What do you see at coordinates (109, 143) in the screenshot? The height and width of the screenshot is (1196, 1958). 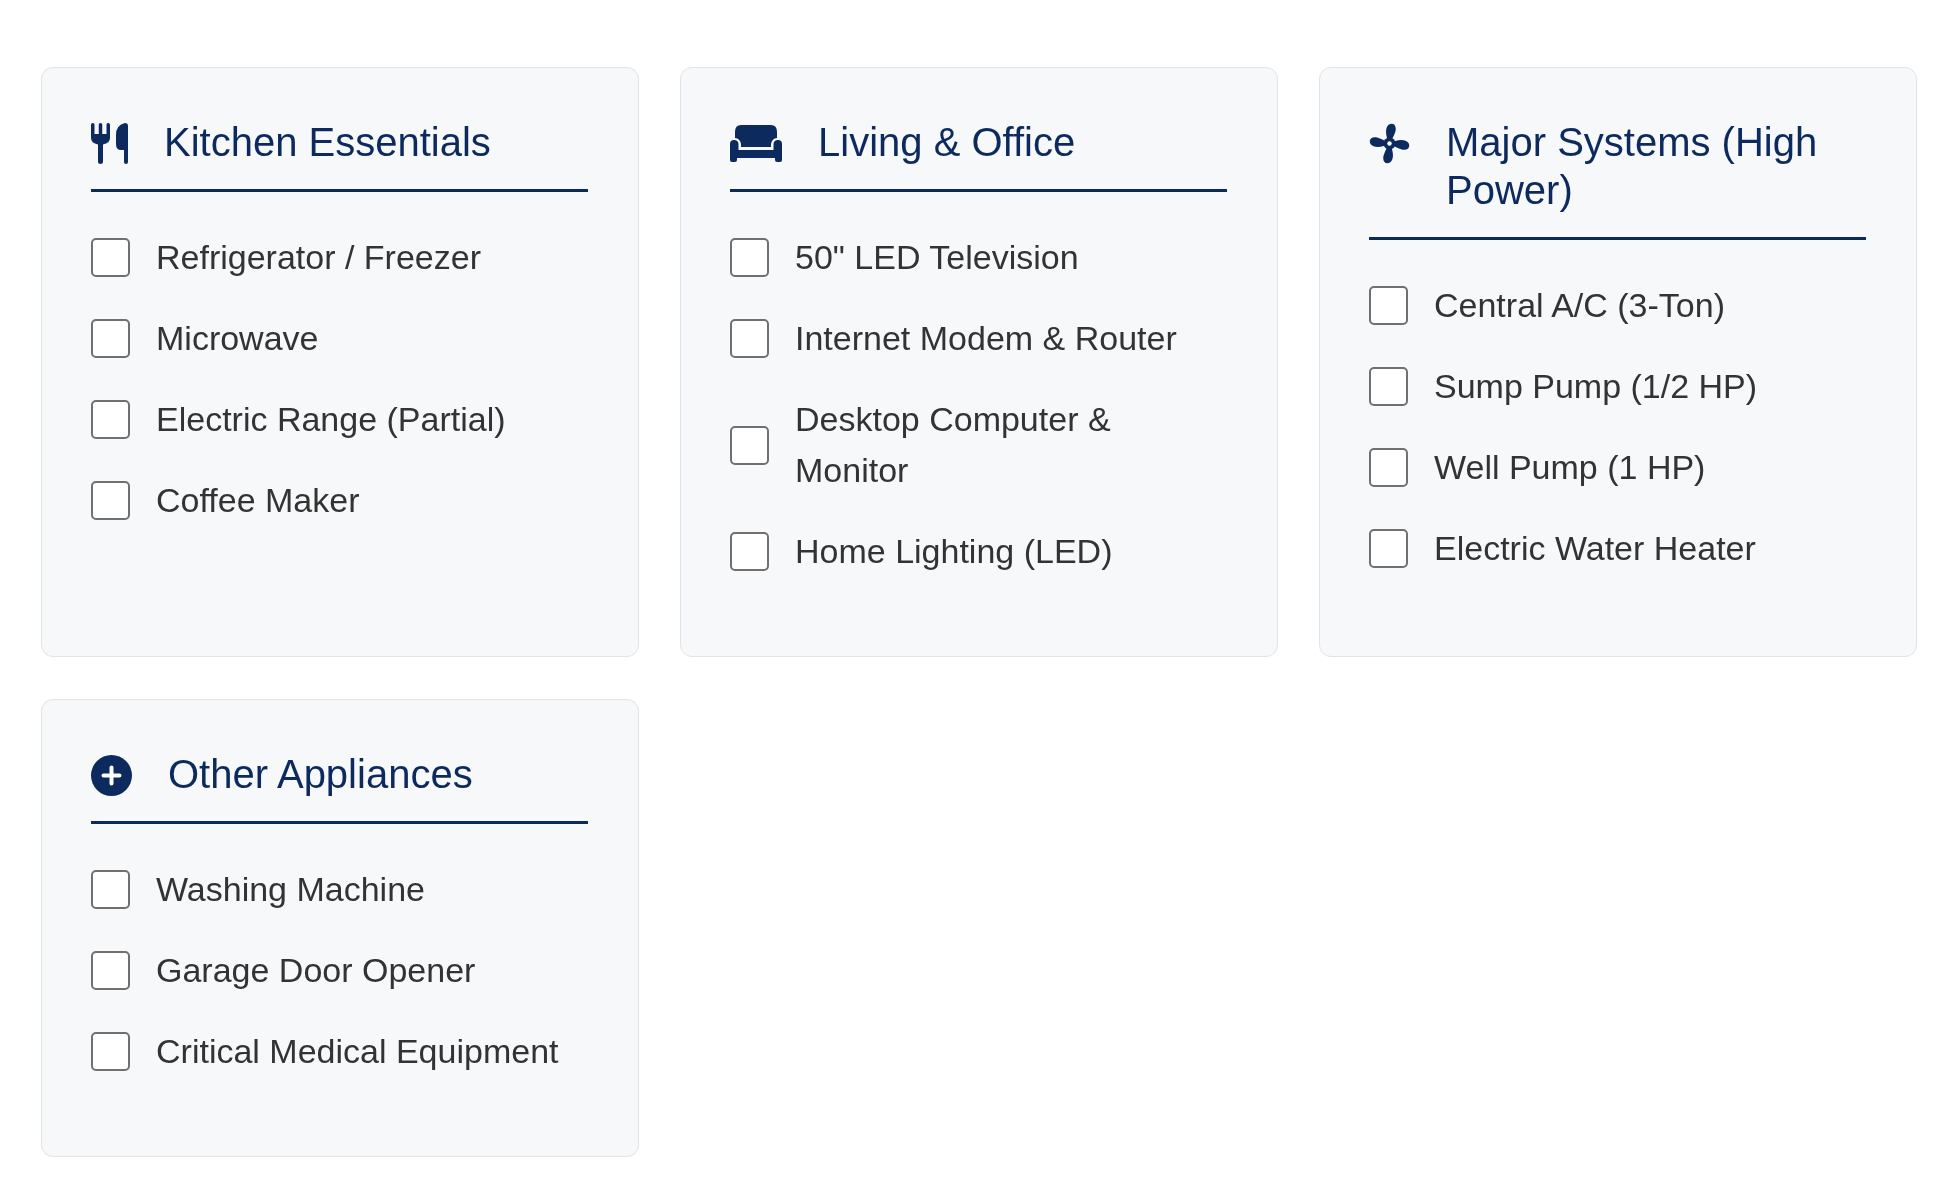 I see `fork-knife-icon` at bounding box center [109, 143].